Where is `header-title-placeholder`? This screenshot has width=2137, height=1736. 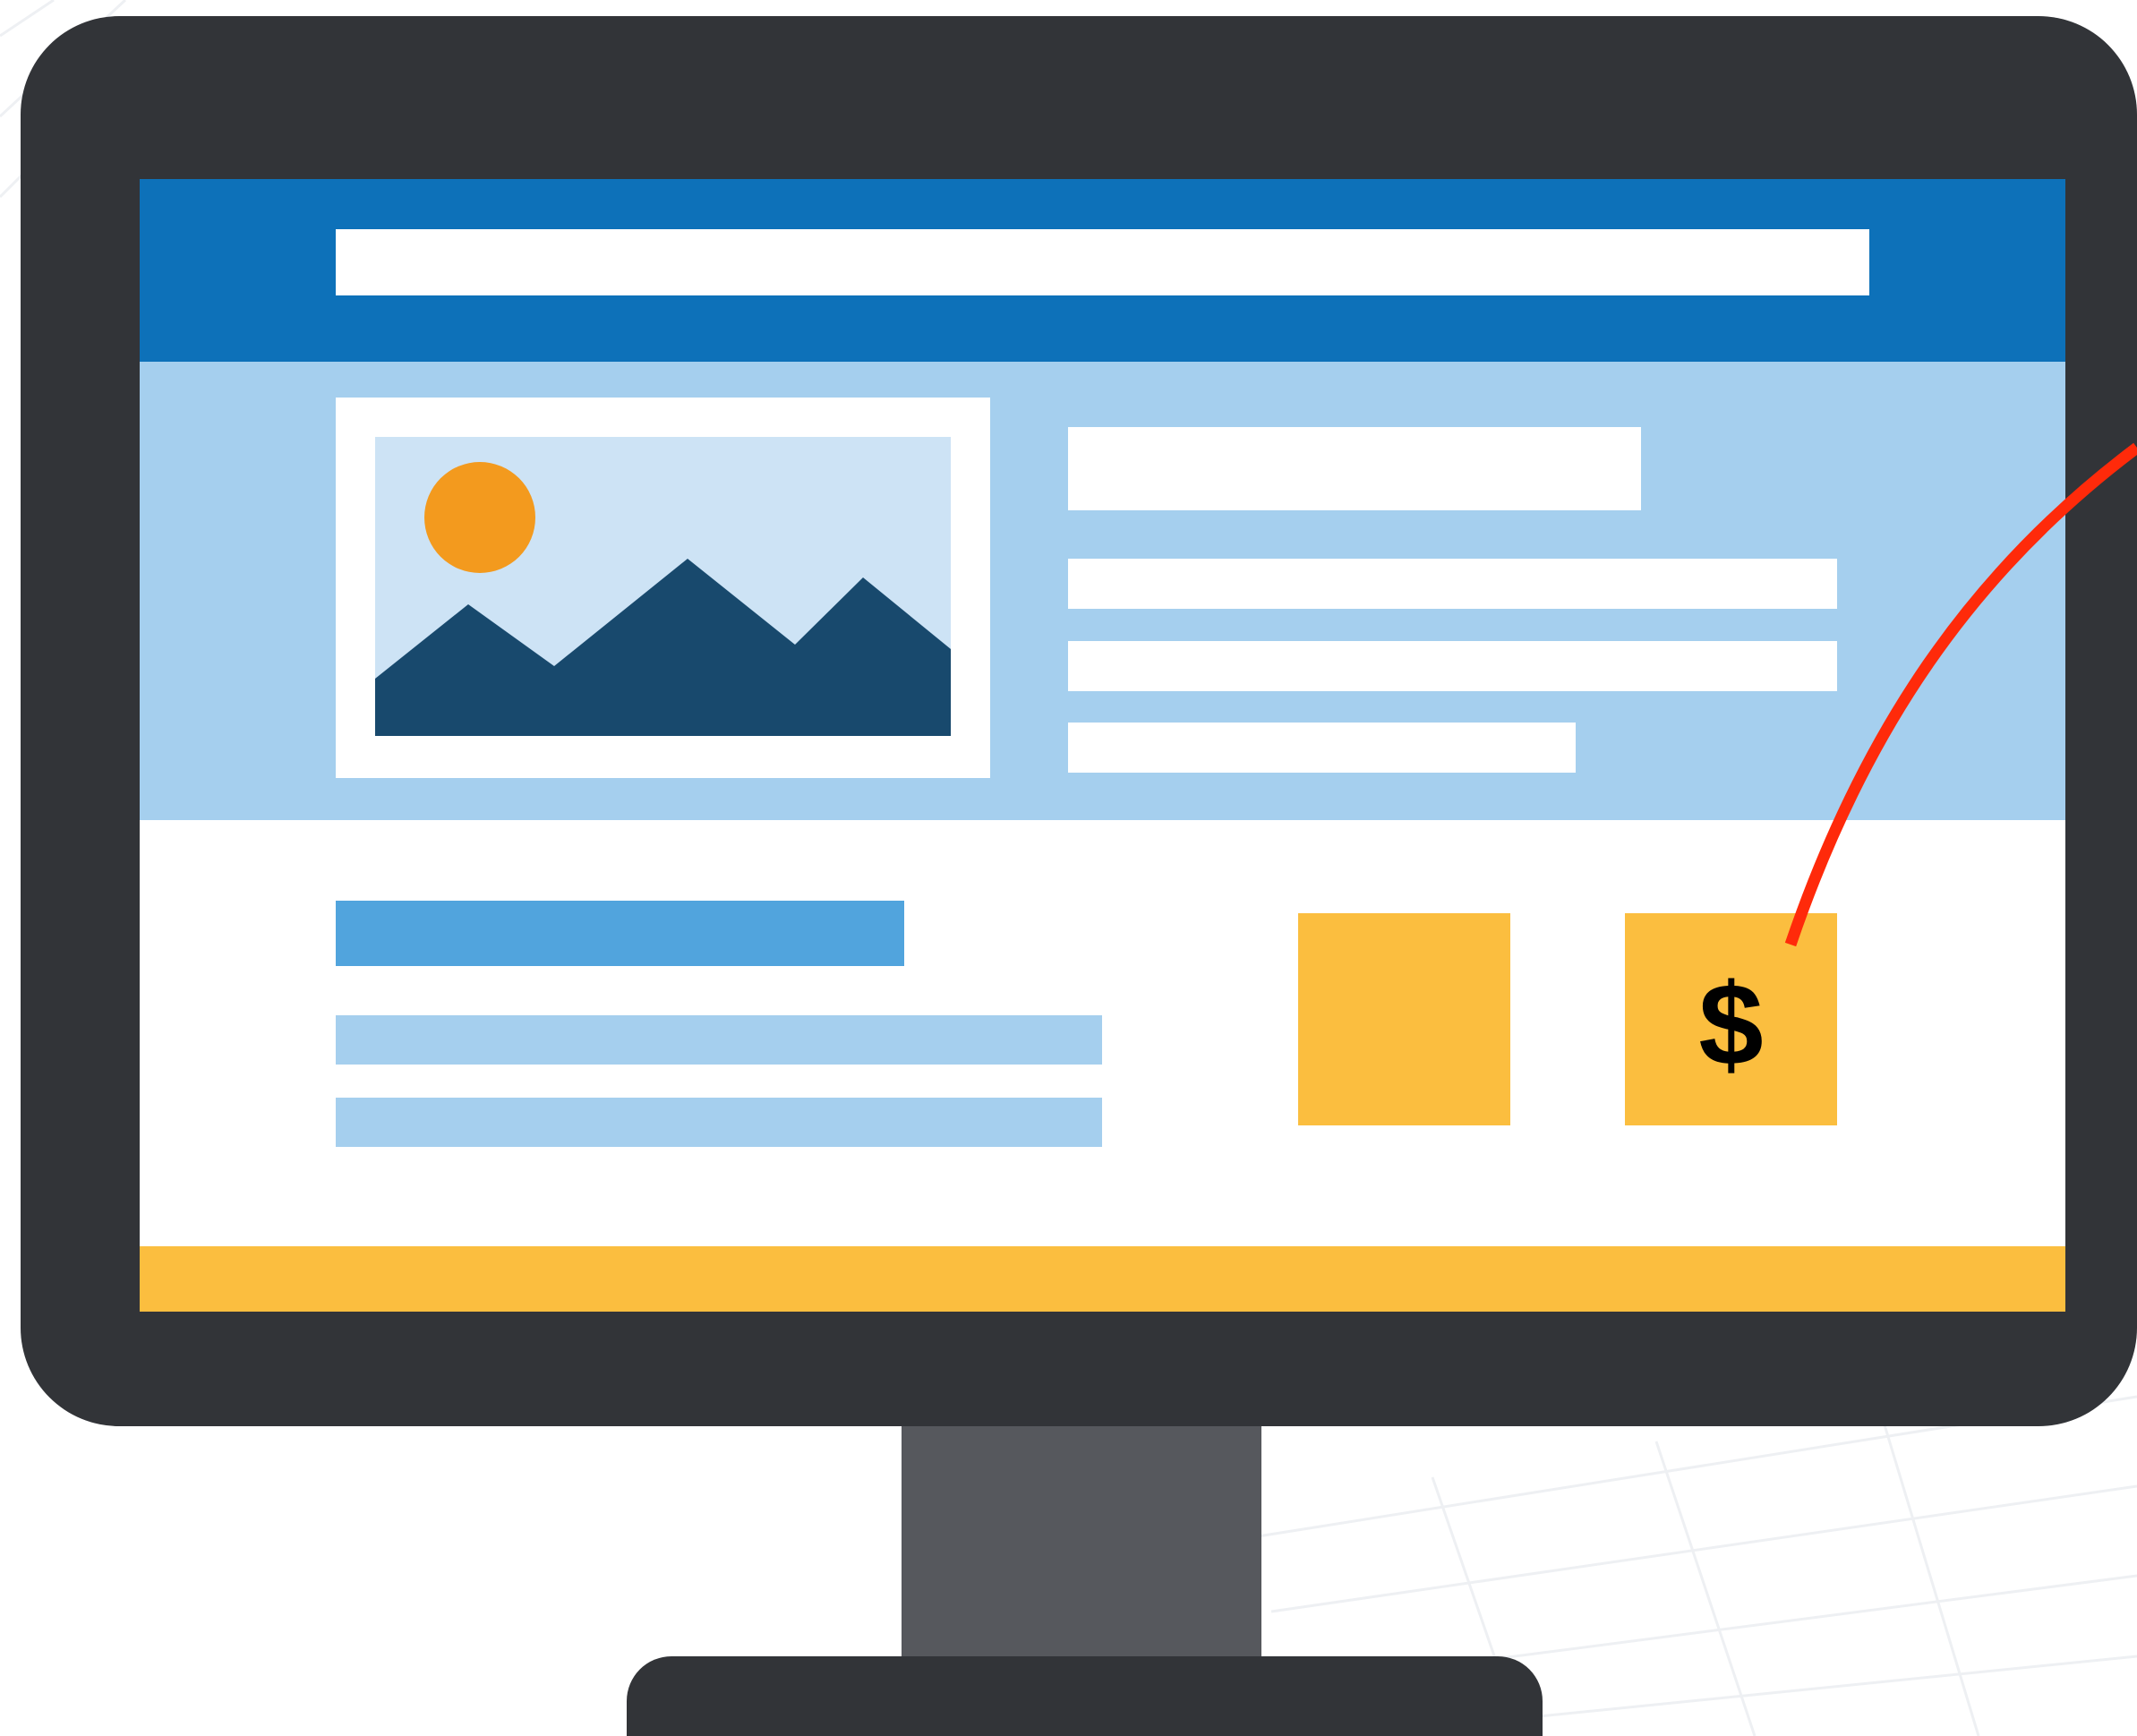
header-title-placeholder is located at coordinates (1102, 262).